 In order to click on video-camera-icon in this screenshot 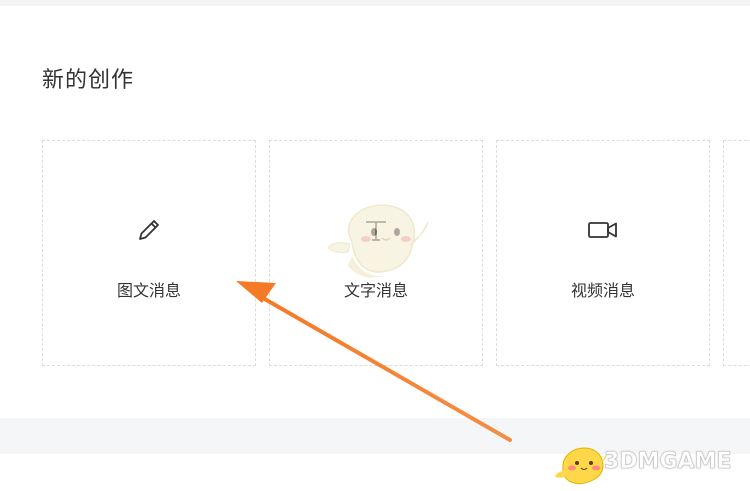, I will do `click(603, 230)`.